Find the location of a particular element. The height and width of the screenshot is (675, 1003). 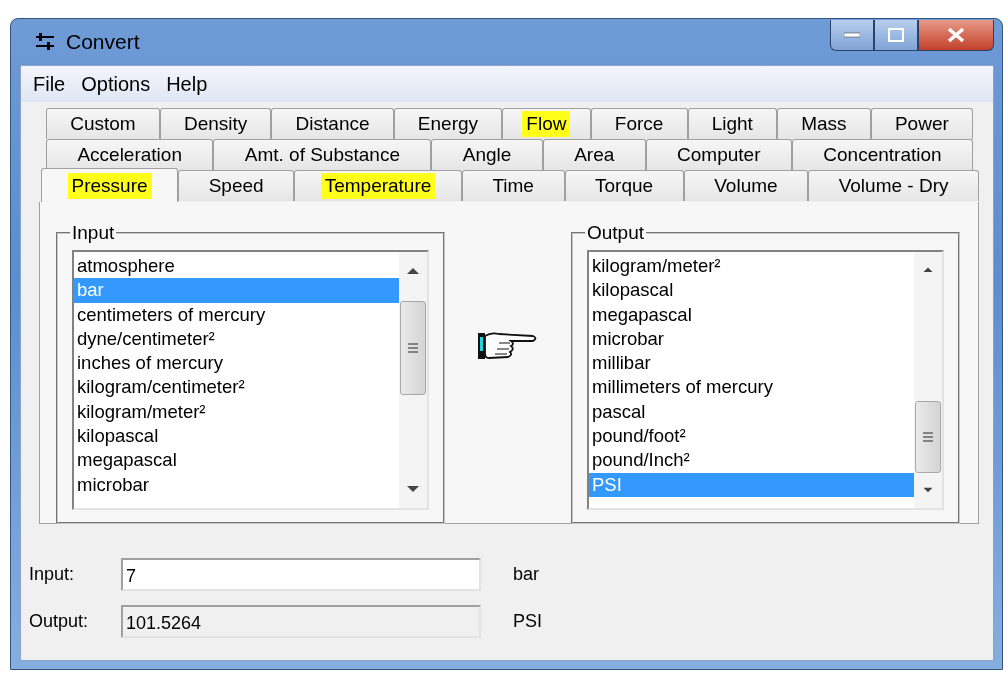

tab-label: Temperature is located at coordinates (378, 186).